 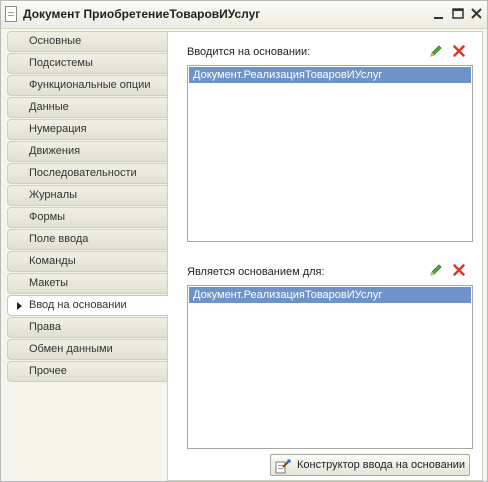 I want to click on tab-label: Формы, so click(x=47, y=217).